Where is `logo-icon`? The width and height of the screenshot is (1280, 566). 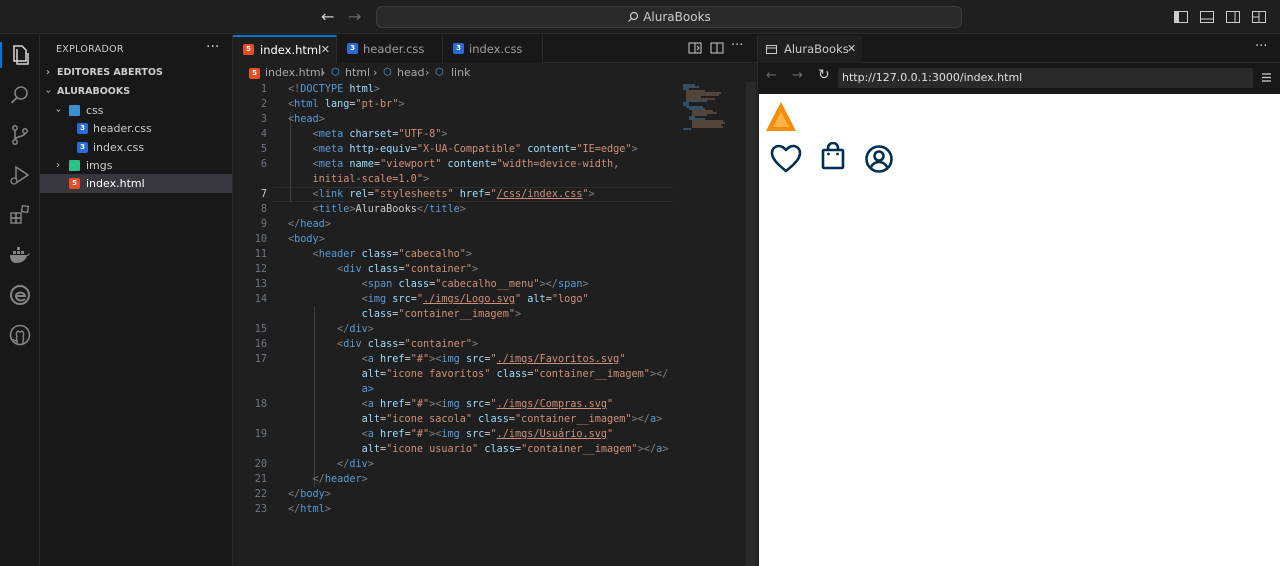
logo-icon is located at coordinates (781, 117).